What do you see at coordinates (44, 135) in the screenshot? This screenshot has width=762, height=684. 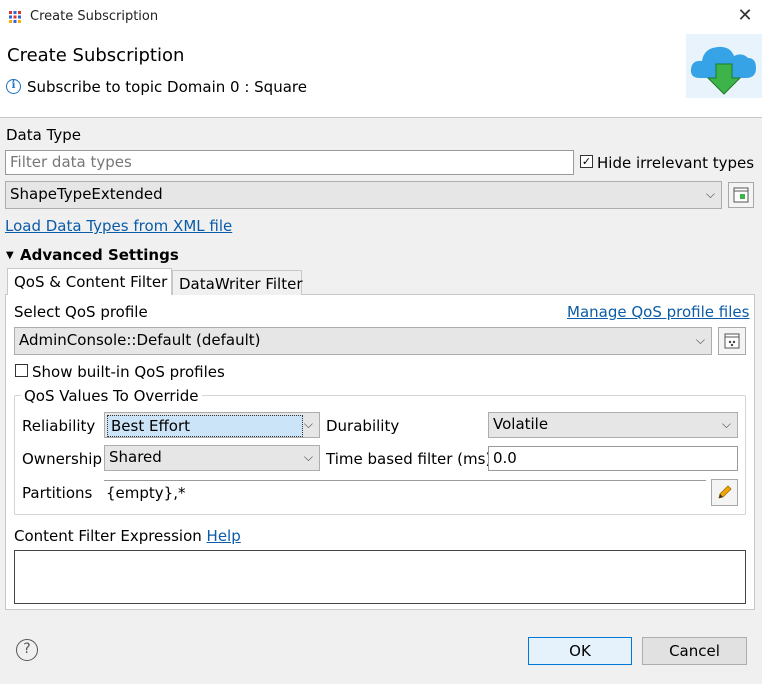 I see `data-type-label: Data Type` at bounding box center [44, 135].